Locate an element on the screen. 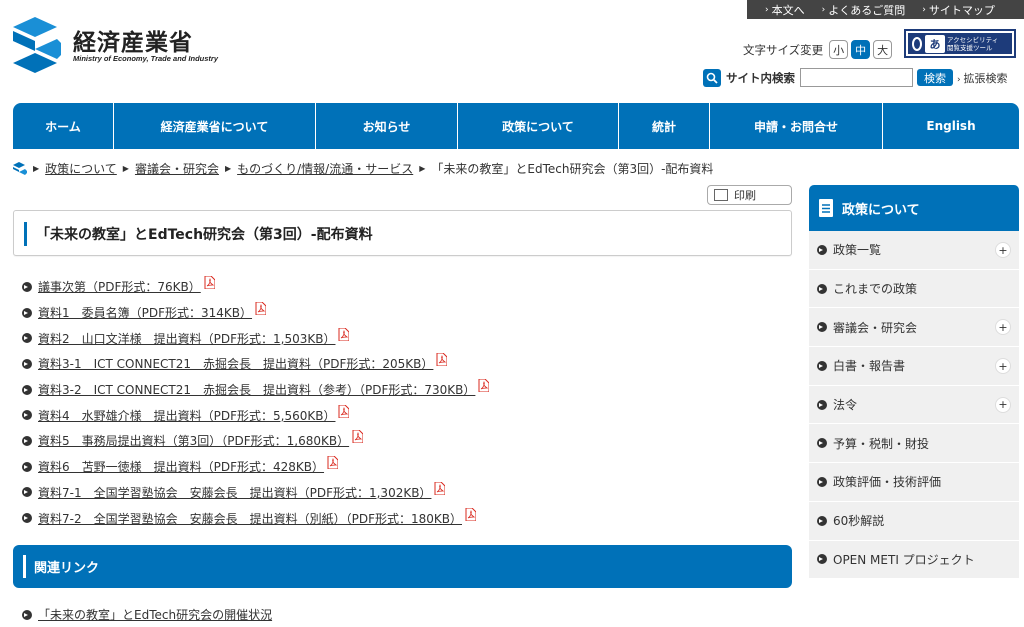 The image size is (1024, 627). sidebar-item-white-papers: 白書・報告書 + is located at coordinates (914, 366).